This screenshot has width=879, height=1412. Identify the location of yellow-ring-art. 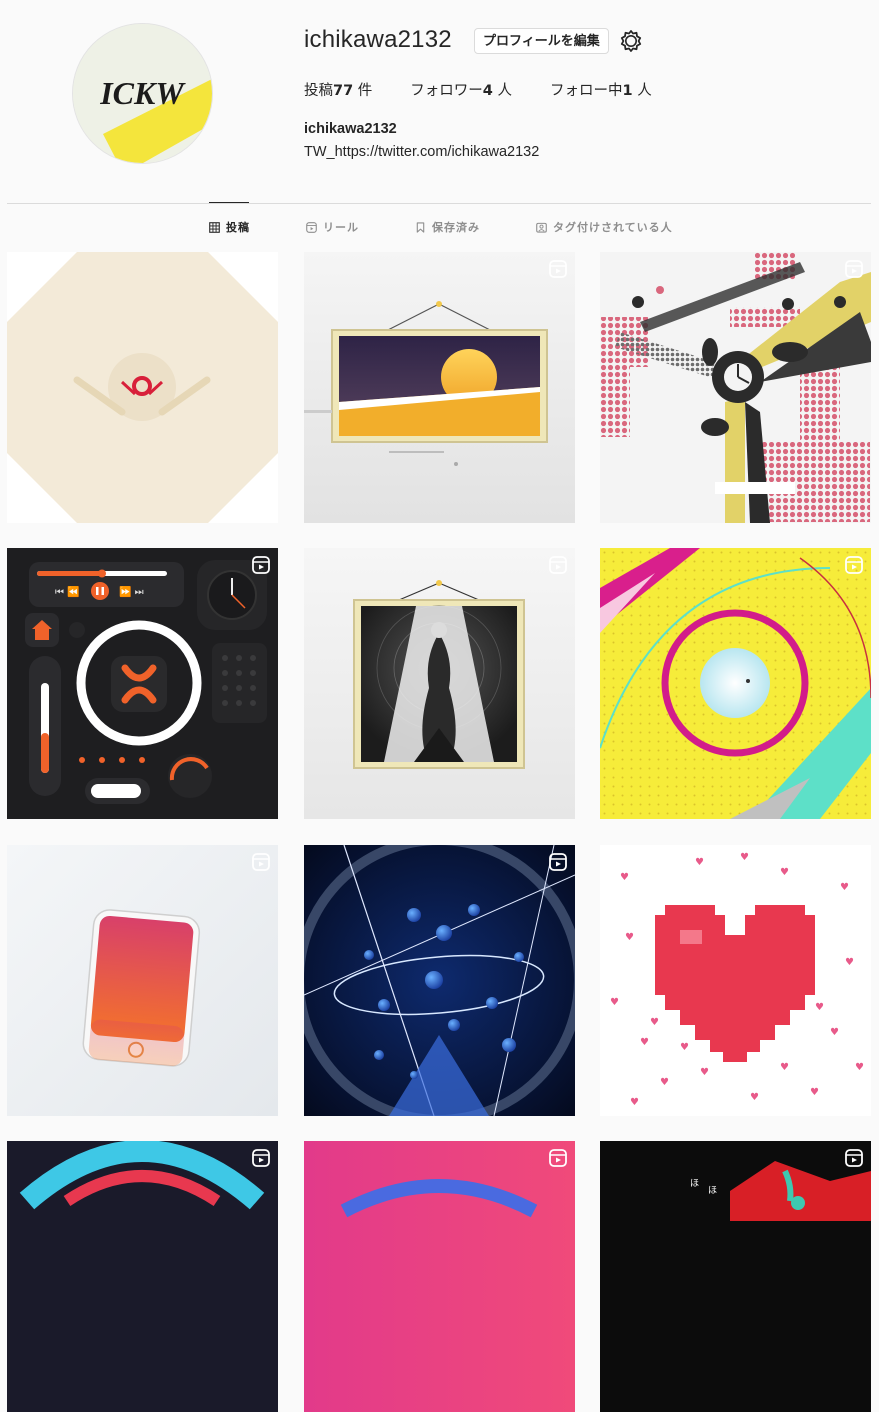
(735, 683).